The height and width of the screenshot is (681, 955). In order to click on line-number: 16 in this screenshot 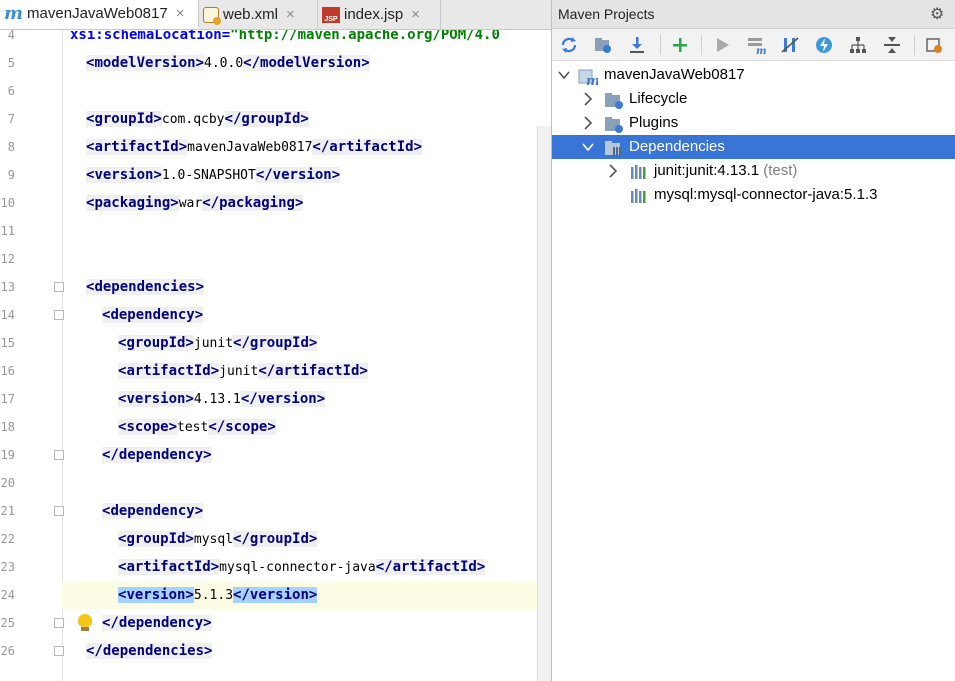, I will do `click(7, 371)`.